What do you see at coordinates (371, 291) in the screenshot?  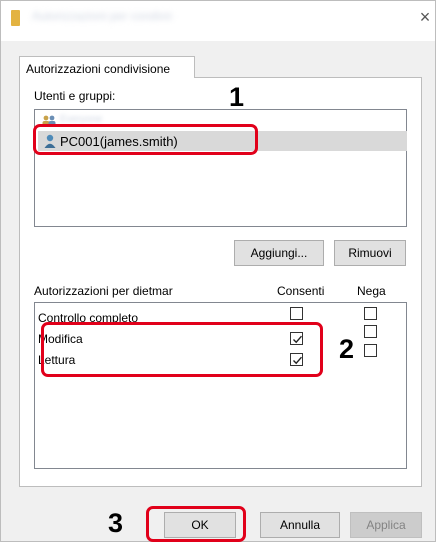 I see `column-deny: Nega` at bounding box center [371, 291].